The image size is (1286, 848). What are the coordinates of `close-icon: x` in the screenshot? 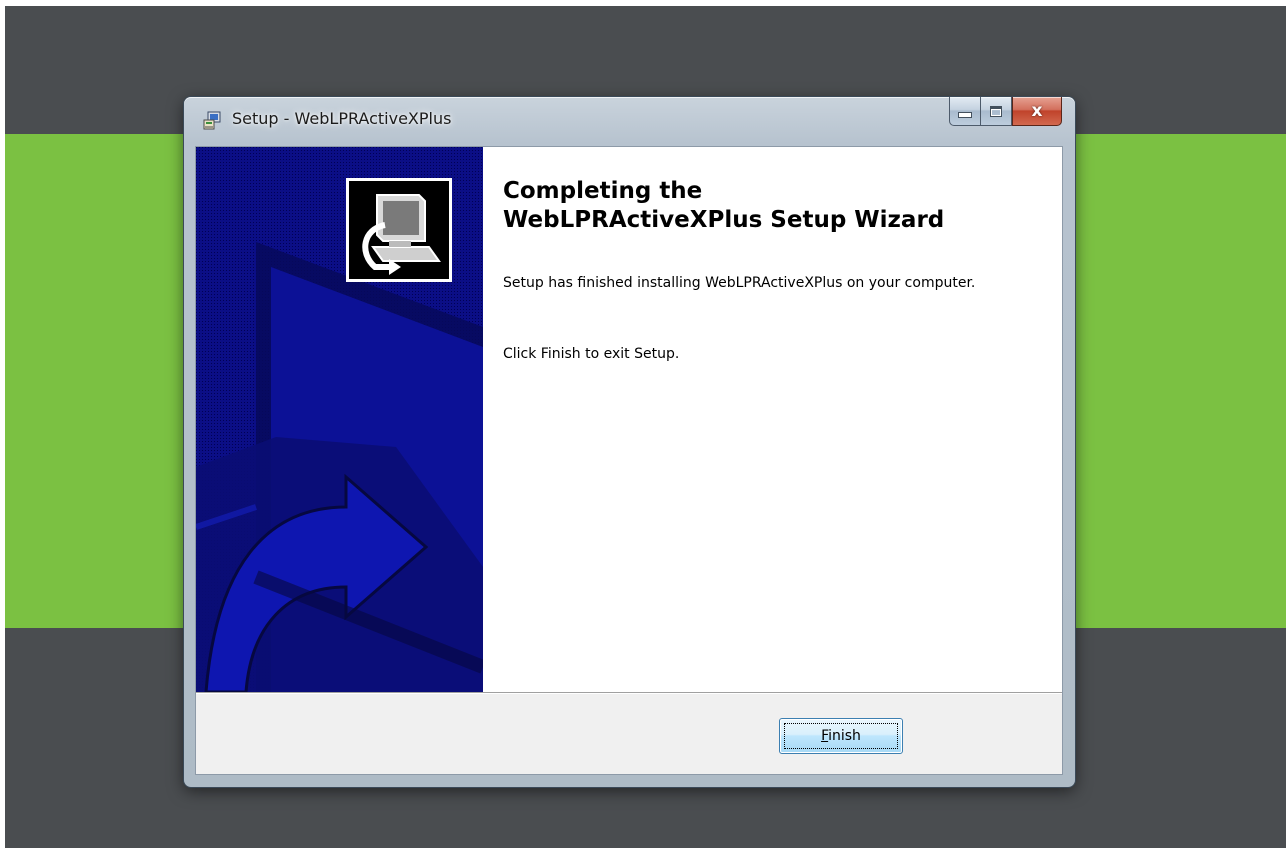 It's located at (1037, 110).